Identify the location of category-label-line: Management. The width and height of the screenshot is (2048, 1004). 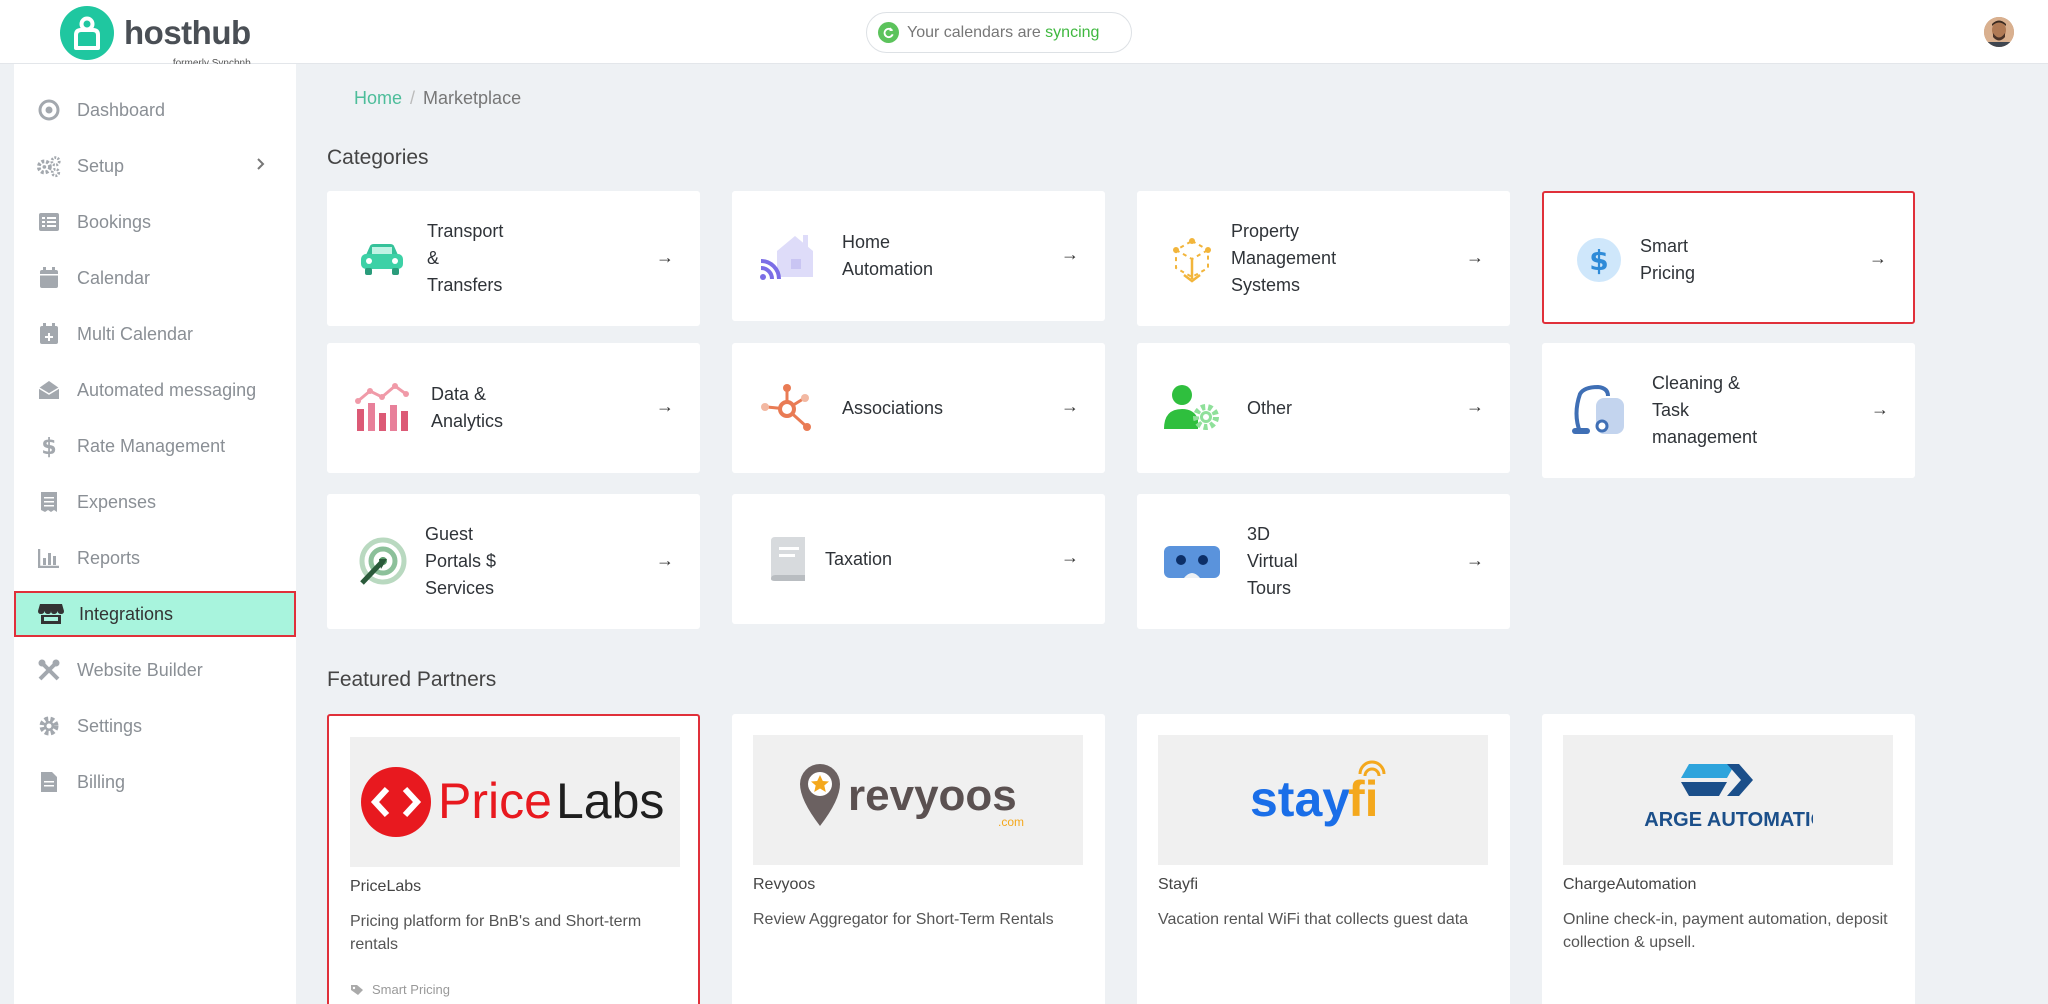
(1284, 258).